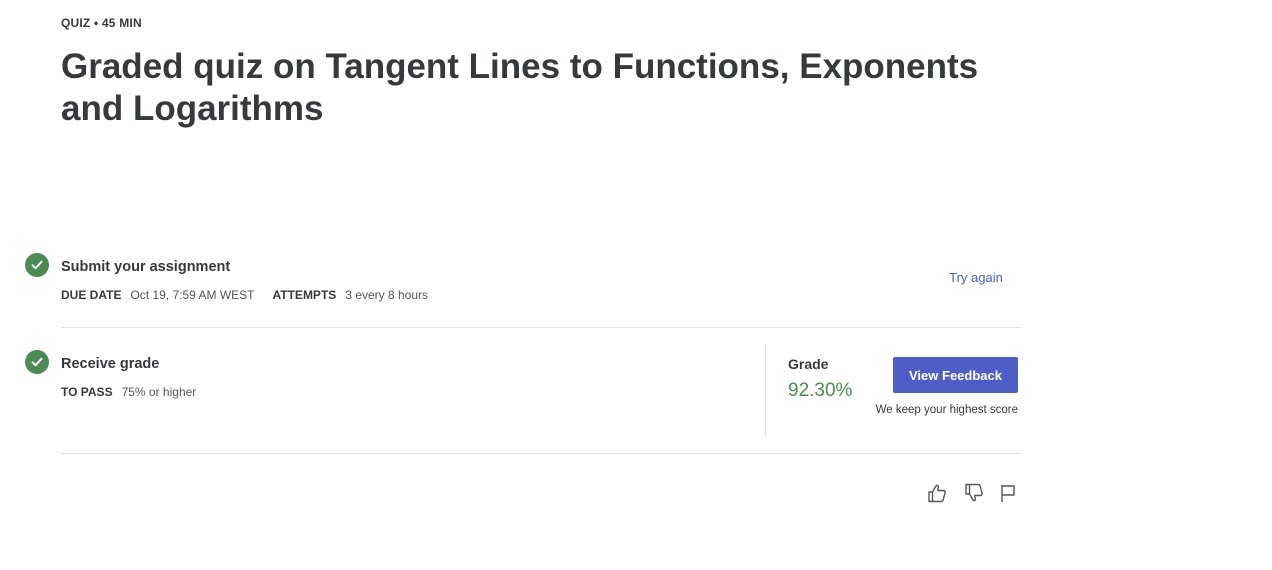  I want to click on thumbs-down-icon, so click(974, 493).